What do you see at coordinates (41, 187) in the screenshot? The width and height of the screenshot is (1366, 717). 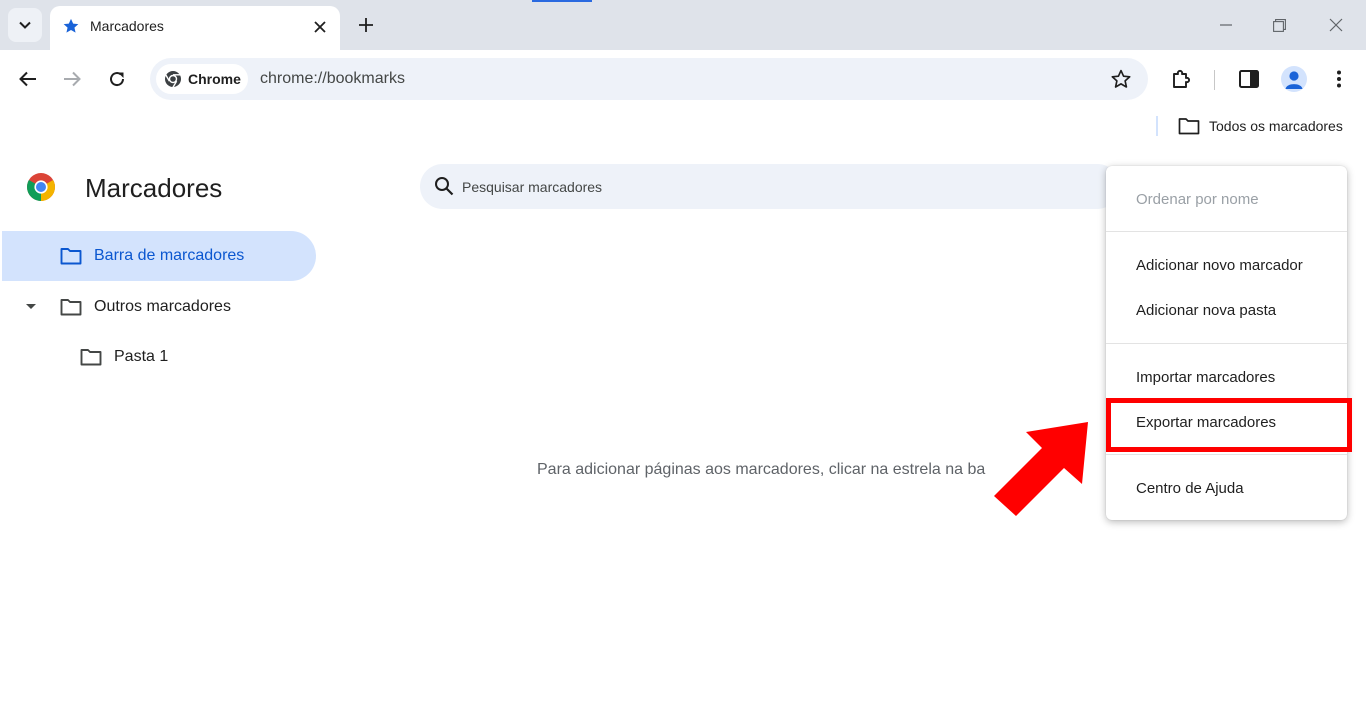 I see `chrome-logo-icon` at bounding box center [41, 187].